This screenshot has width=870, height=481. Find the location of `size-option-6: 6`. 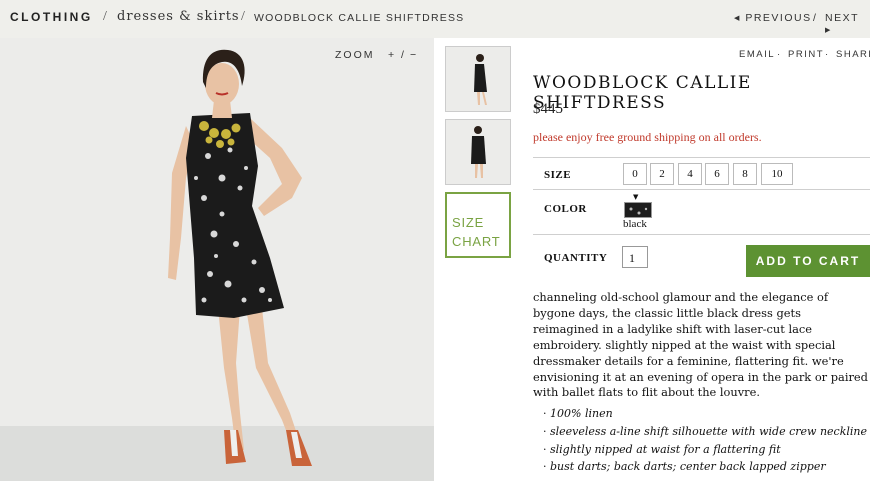

size-option-6: 6 is located at coordinates (717, 174).